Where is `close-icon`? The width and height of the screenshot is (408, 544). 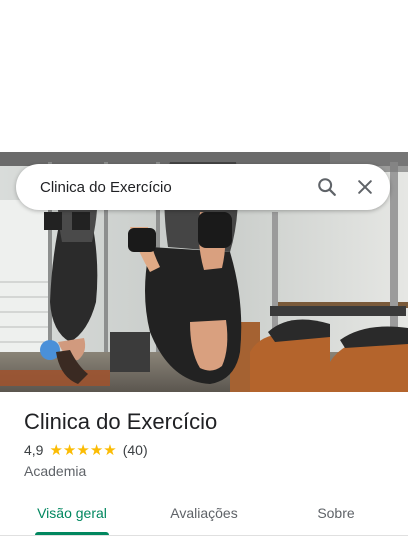
close-icon is located at coordinates (365, 187).